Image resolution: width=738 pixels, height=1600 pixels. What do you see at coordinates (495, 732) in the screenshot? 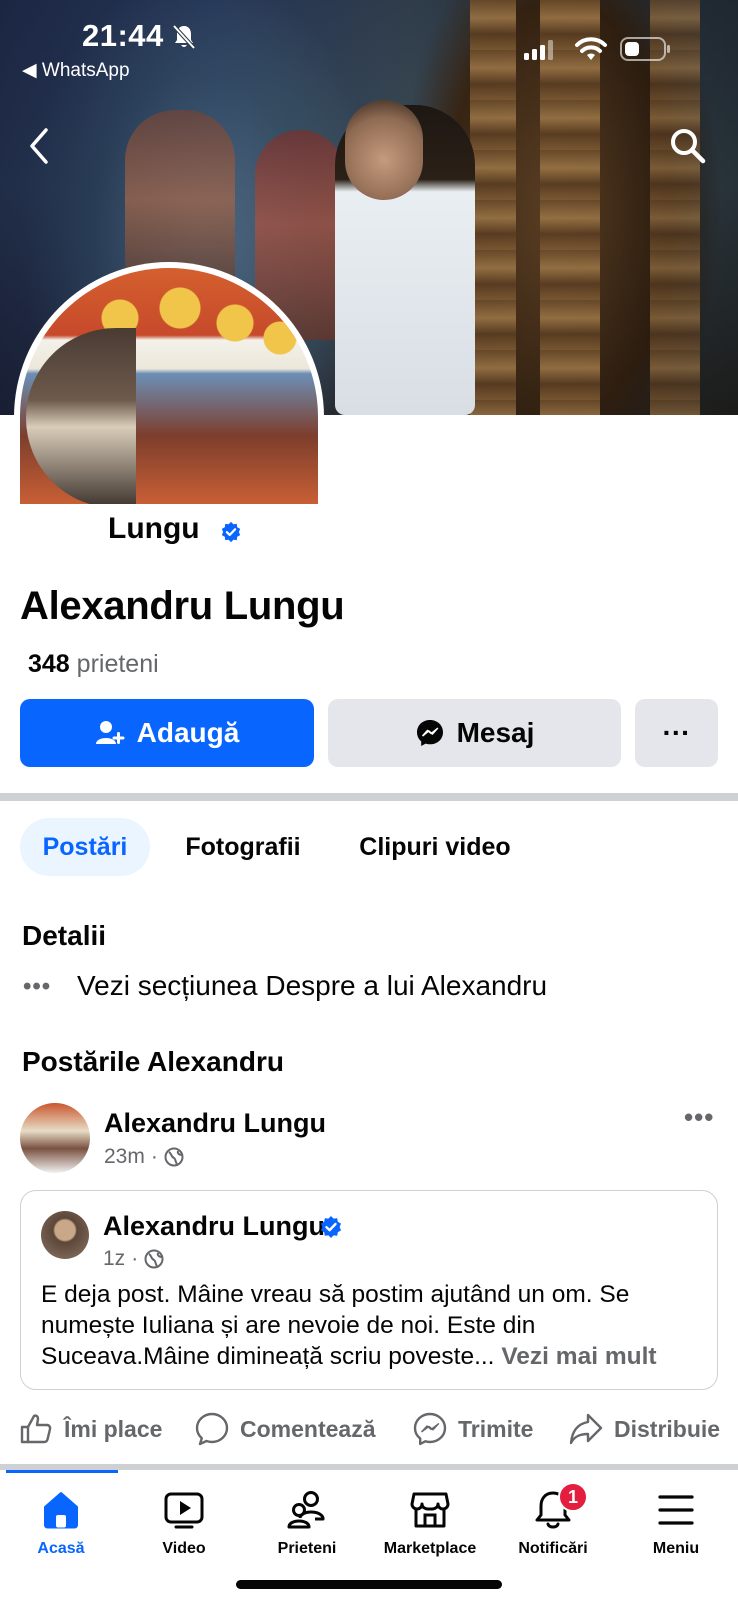
I see `message-label: Mesaj` at bounding box center [495, 732].